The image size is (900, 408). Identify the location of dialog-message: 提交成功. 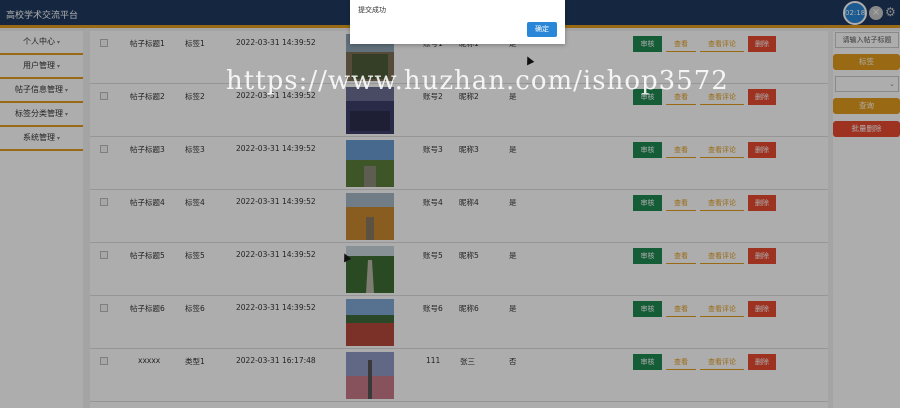
(372, 10).